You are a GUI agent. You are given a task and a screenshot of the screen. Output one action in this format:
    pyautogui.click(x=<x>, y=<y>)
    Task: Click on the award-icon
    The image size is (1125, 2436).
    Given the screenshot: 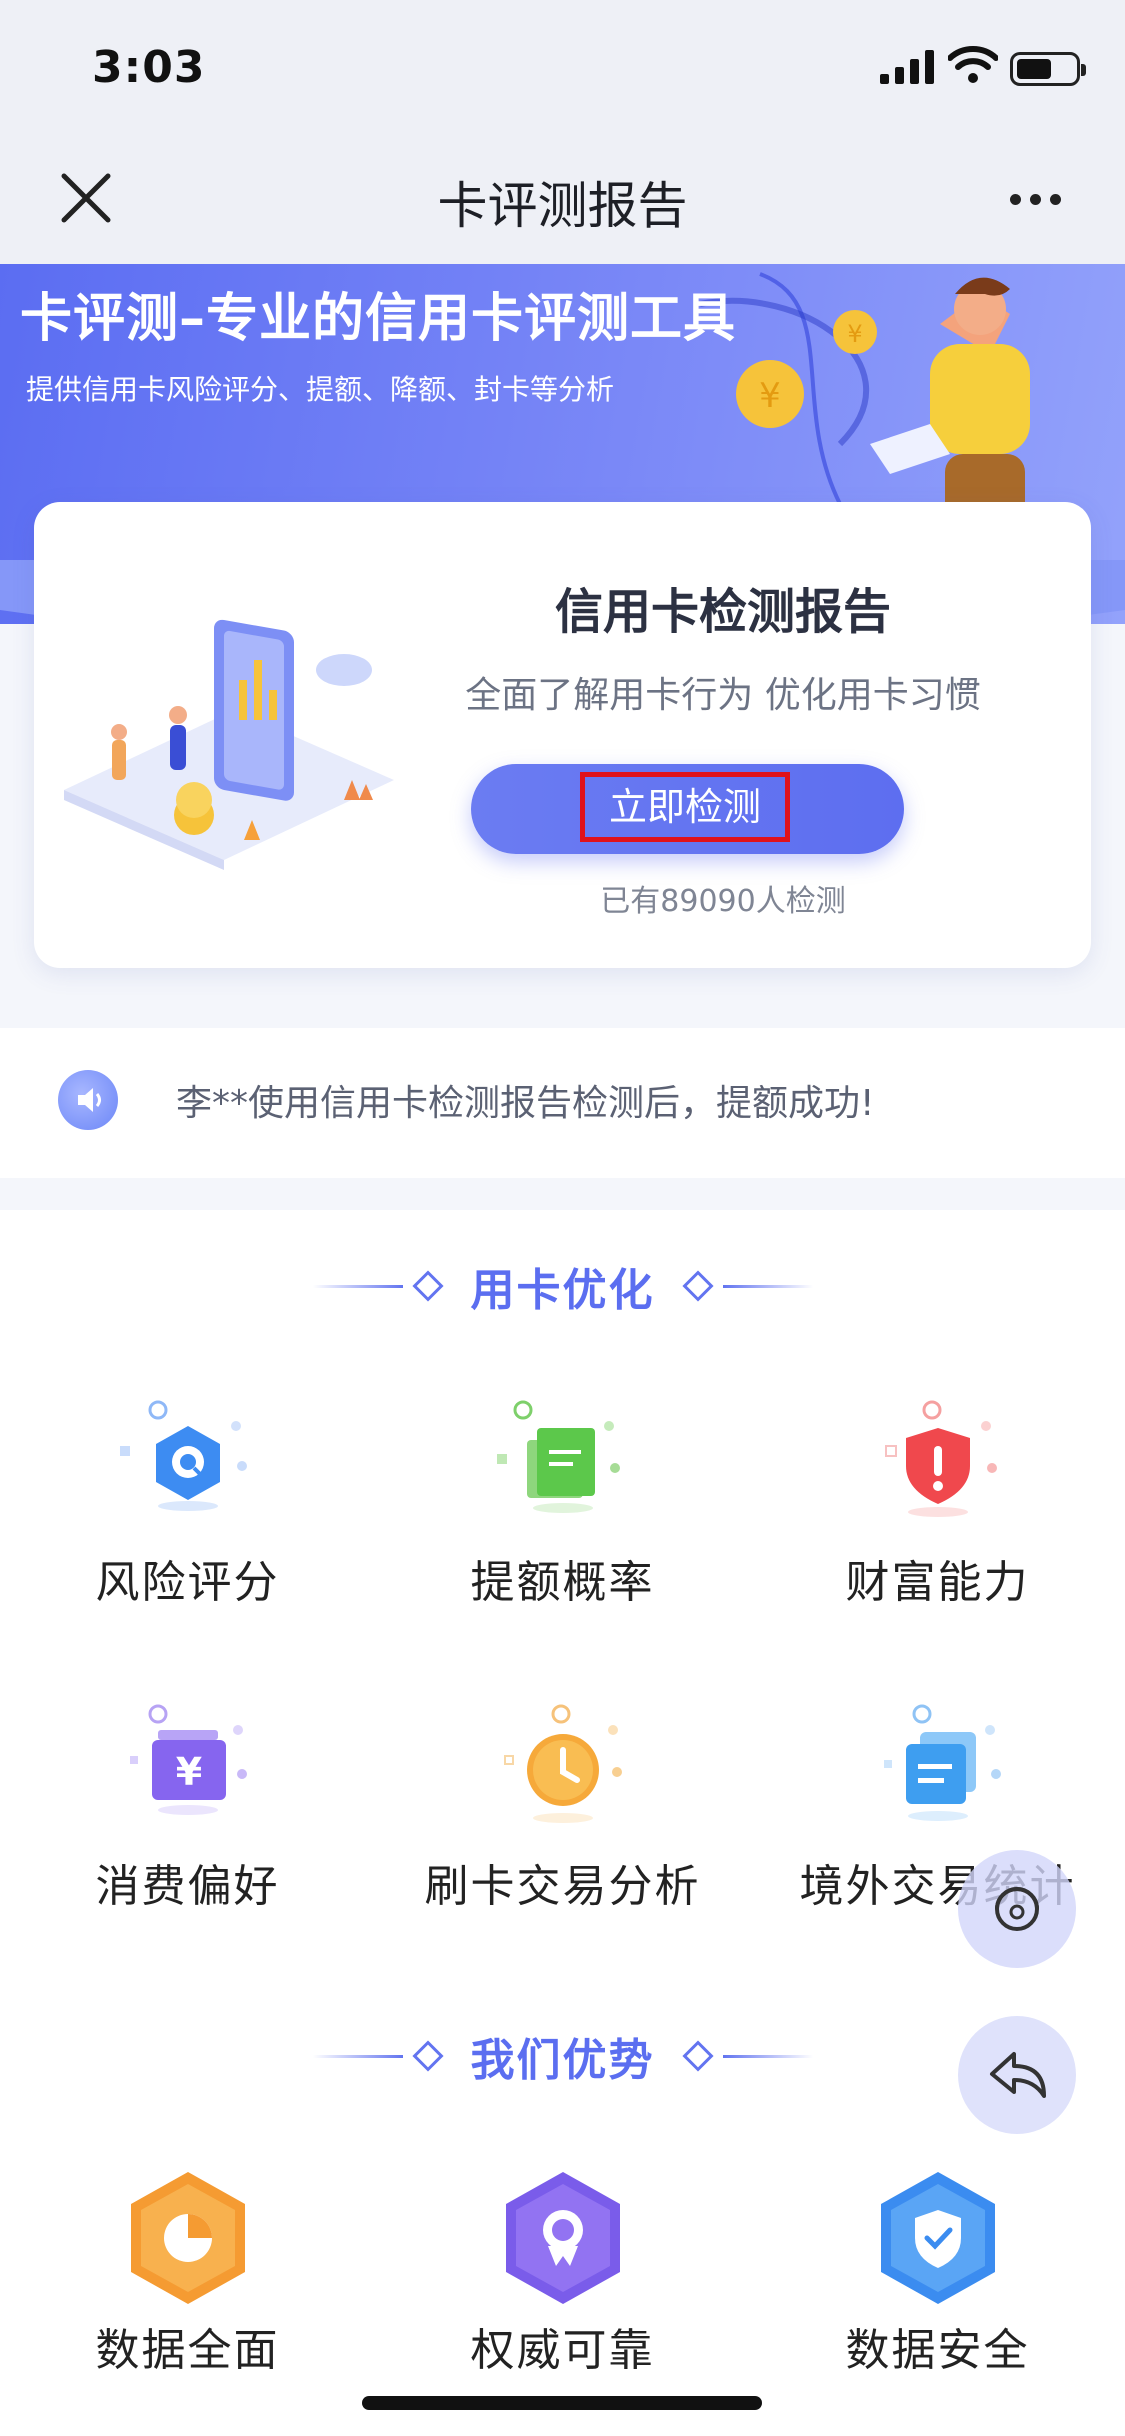 What is the action you would take?
    pyautogui.click(x=563, y=2238)
    